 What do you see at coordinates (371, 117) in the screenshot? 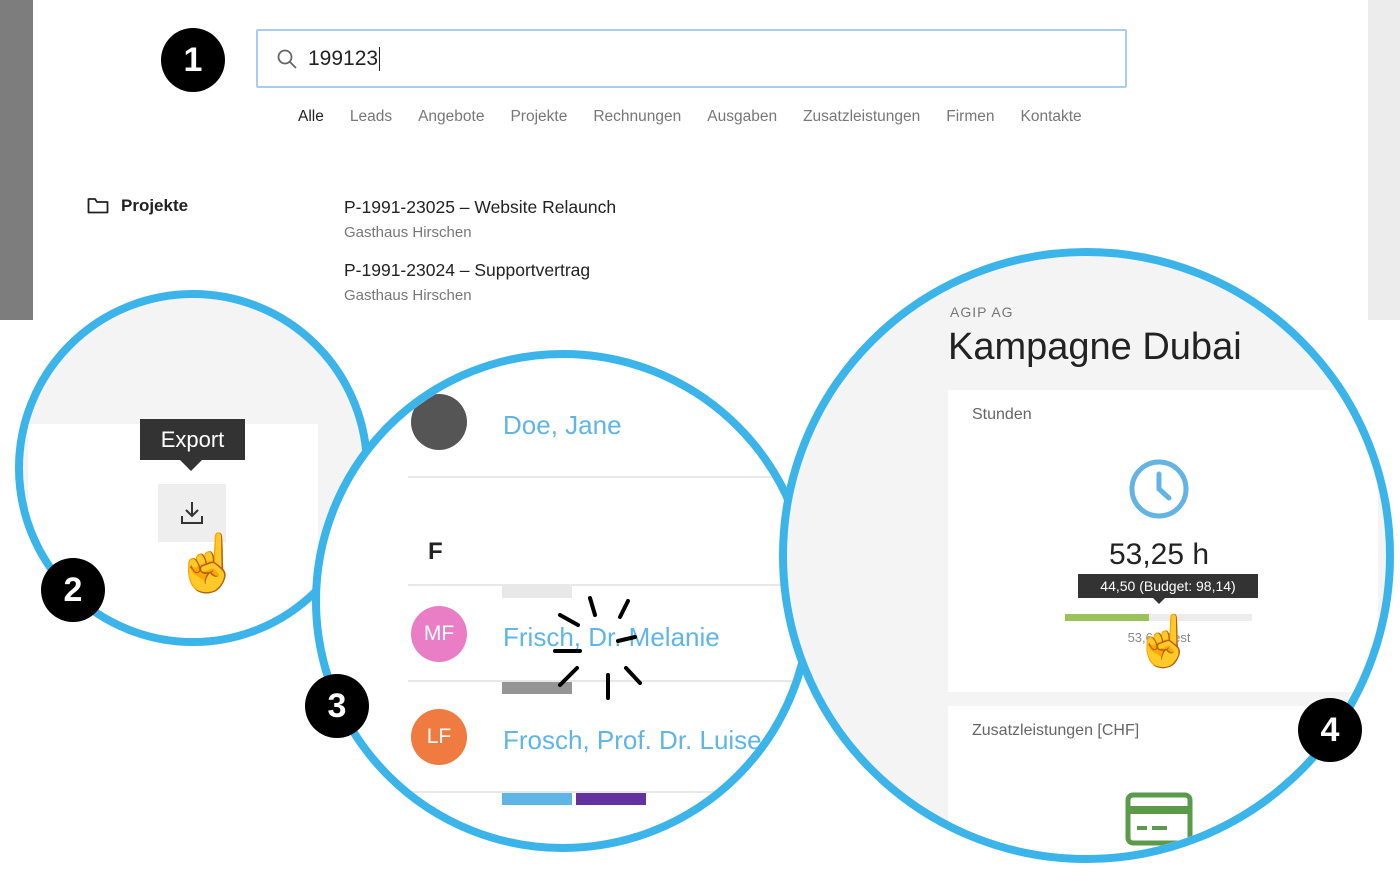
I see `tab-leads: Leads` at bounding box center [371, 117].